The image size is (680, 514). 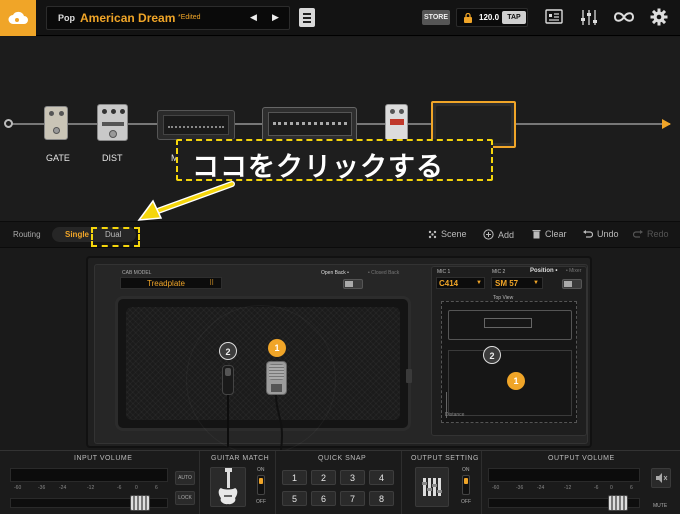 I want to click on routing-single-option: Single, so click(x=77, y=234).